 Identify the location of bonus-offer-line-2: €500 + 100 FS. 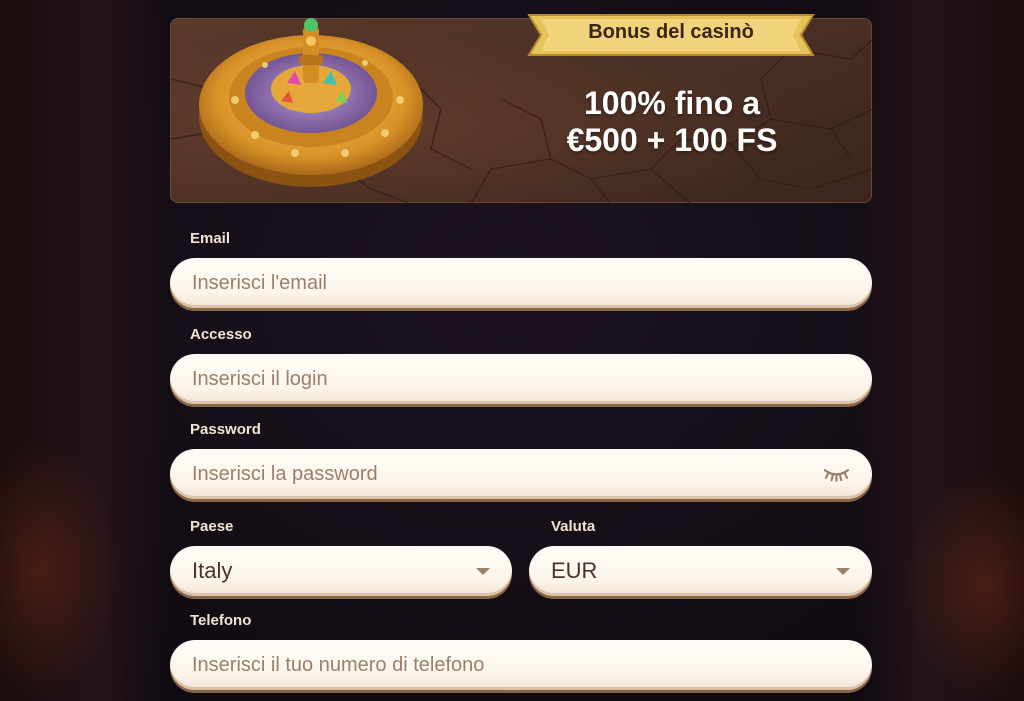
(672, 140).